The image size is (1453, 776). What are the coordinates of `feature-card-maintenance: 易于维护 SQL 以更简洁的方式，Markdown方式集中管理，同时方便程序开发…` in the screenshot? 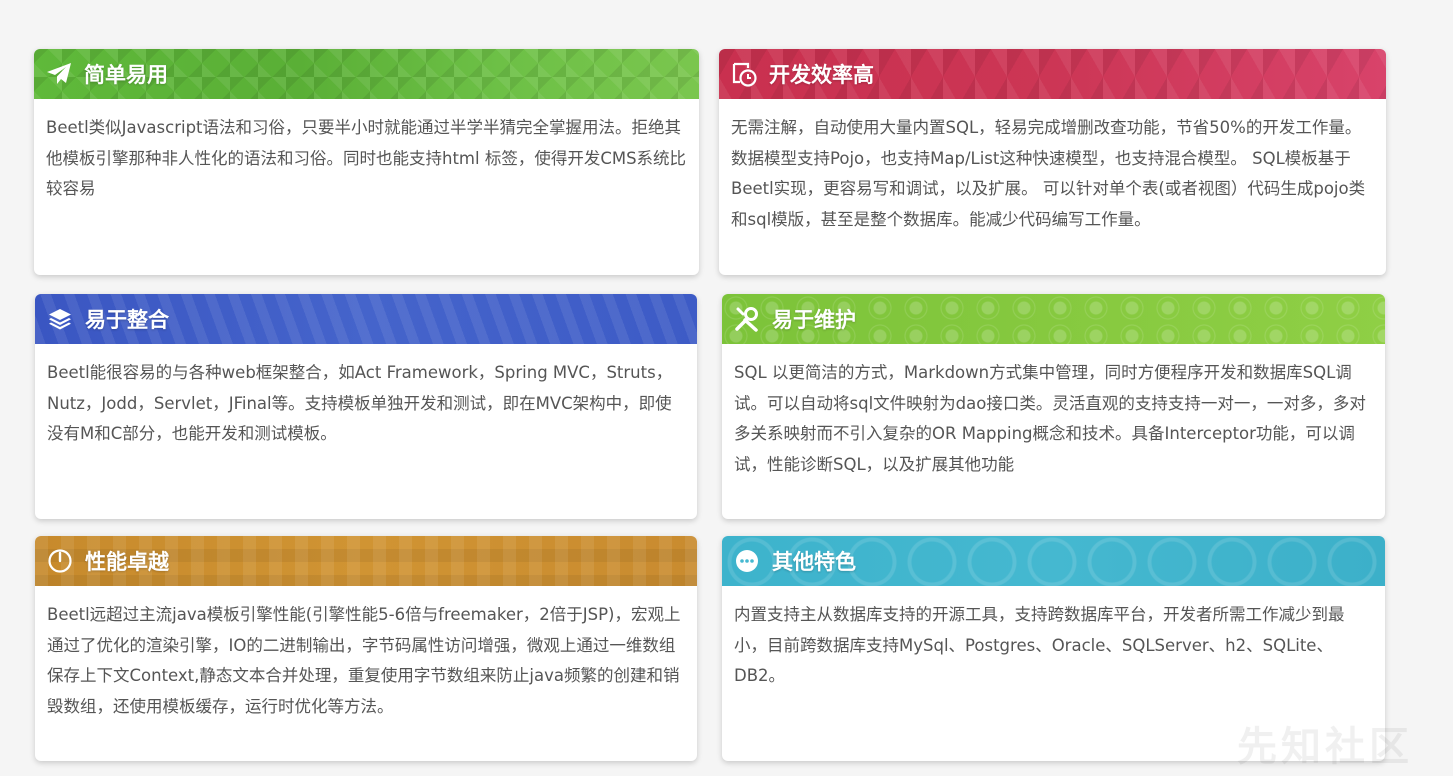 It's located at (1053, 406).